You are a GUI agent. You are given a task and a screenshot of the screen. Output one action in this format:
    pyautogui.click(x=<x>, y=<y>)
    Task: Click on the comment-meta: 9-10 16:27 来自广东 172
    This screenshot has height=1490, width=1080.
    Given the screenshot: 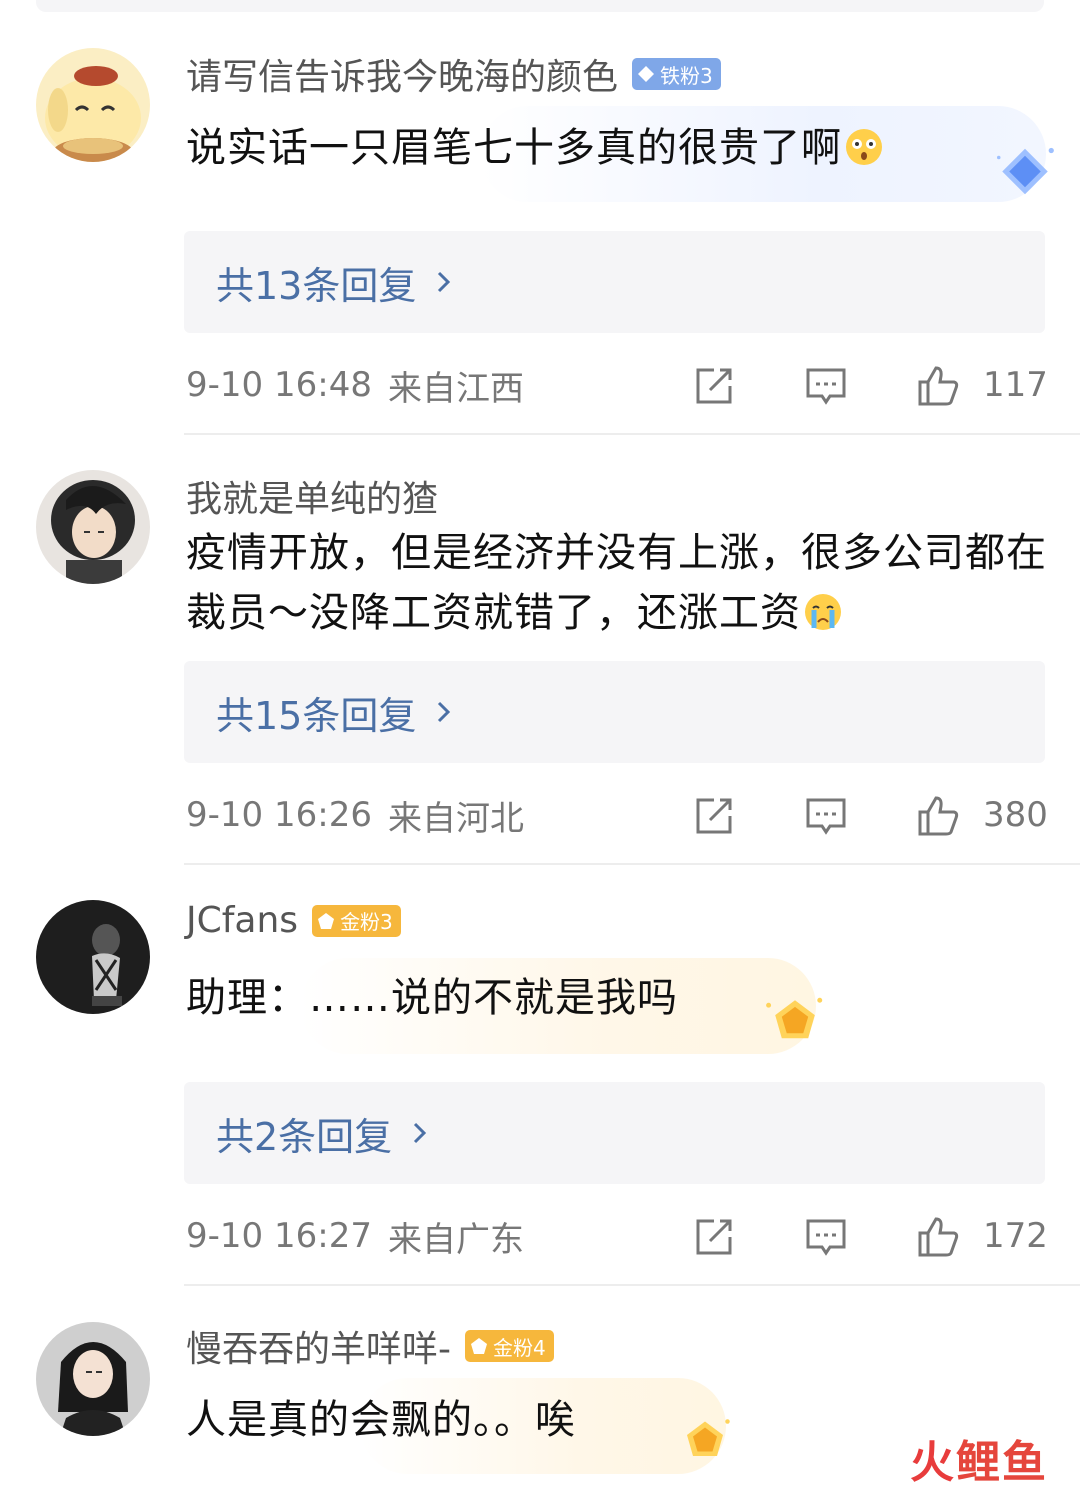 What is the action you would take?
    pyautogui.click(x=617, y=1236)
    